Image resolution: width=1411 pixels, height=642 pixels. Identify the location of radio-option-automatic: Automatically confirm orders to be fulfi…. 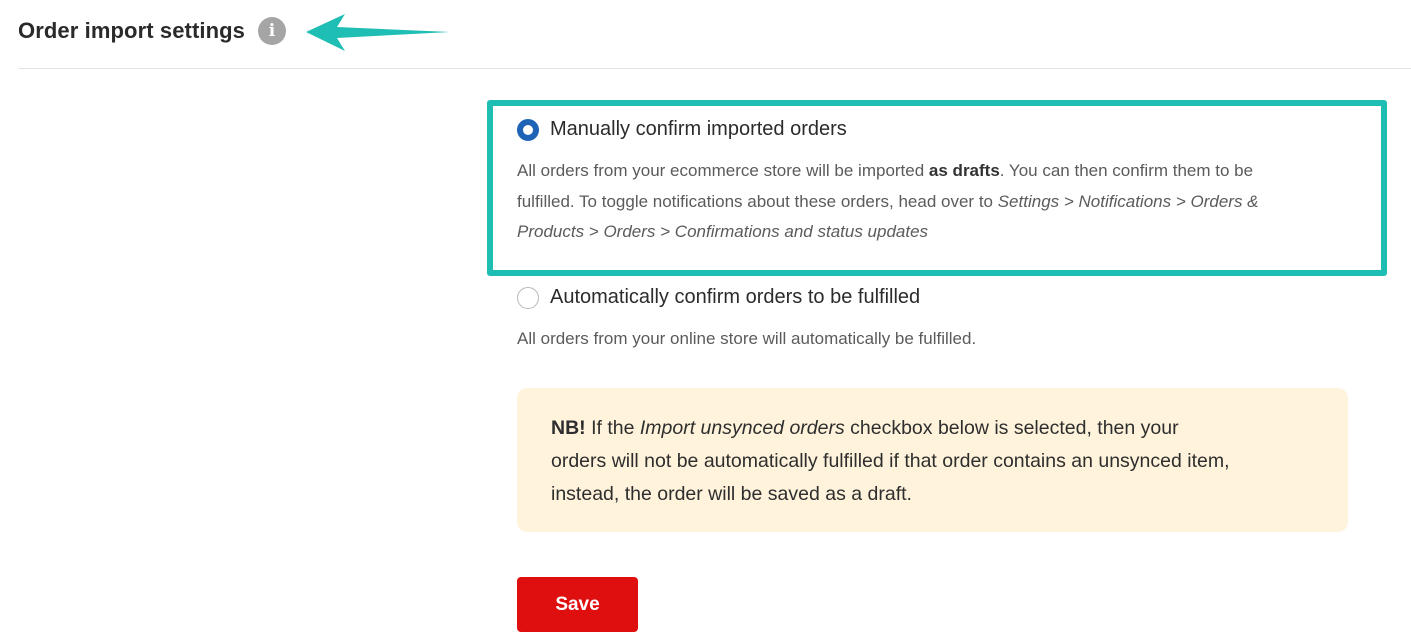
(718, 297).